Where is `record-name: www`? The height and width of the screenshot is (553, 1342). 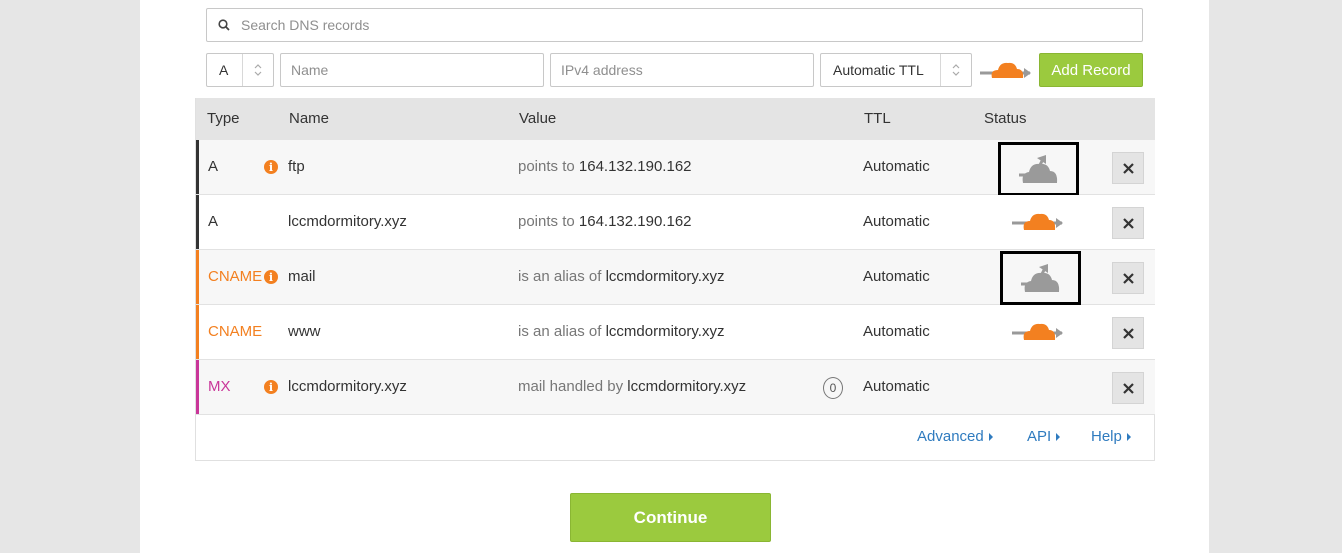 record-name: www is located at coordinates (304, 331).